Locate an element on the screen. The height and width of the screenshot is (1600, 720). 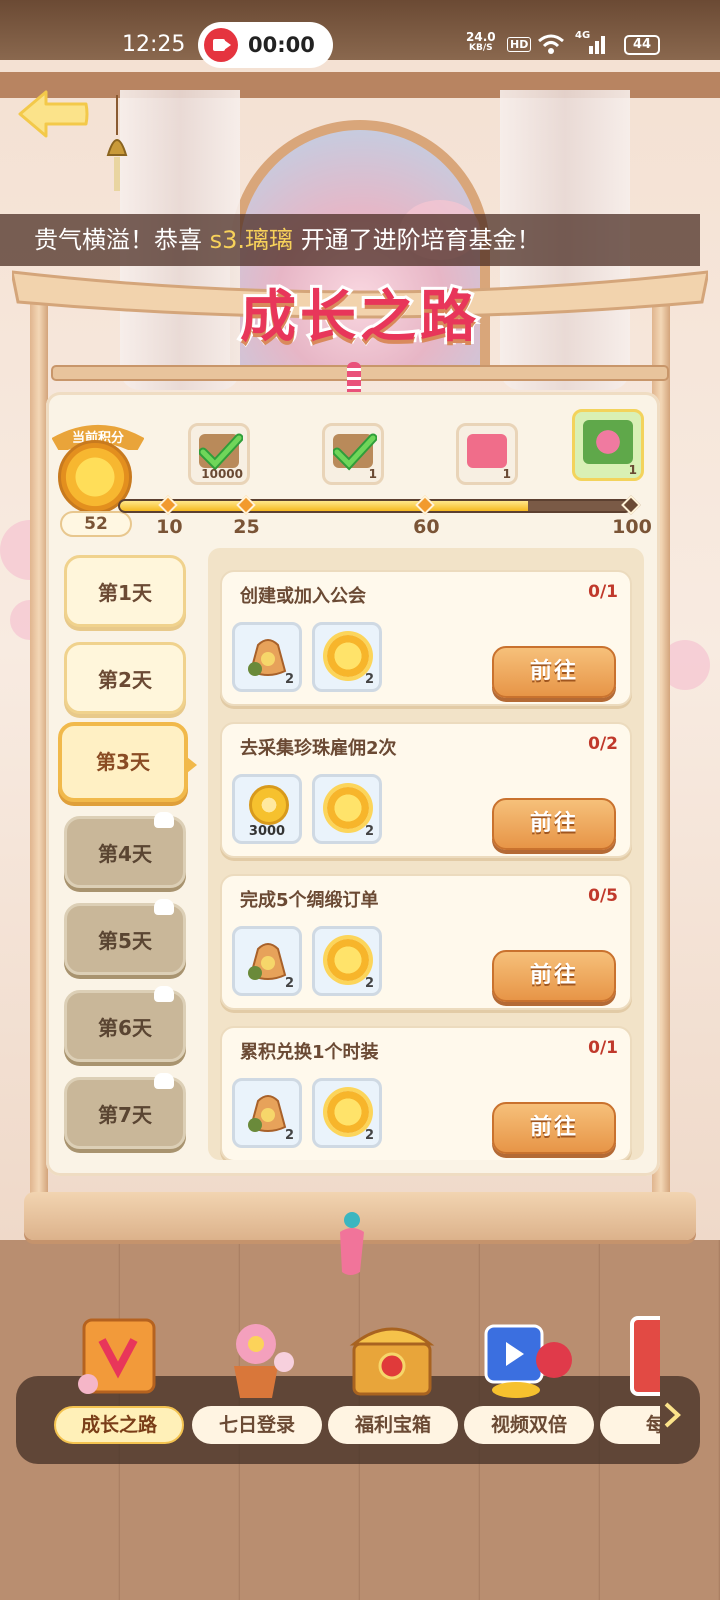
status-time: 12:25 is located at coordinates (154, 44).